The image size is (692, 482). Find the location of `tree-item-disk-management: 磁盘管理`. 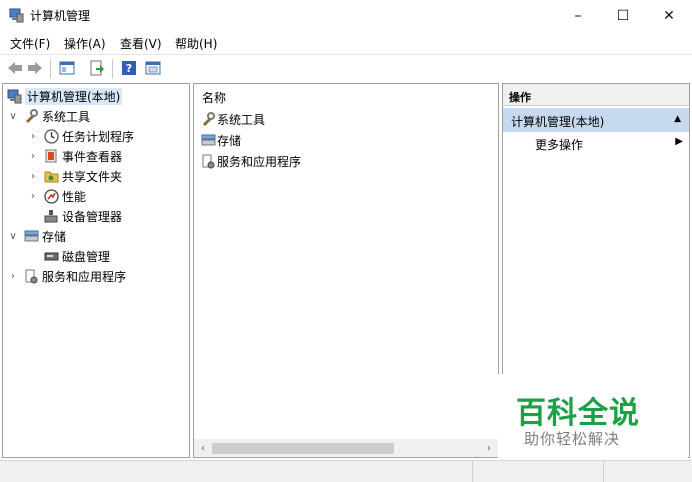

tree-item-disk-management: 磁盘管理 is located at coordinates (68, 256).